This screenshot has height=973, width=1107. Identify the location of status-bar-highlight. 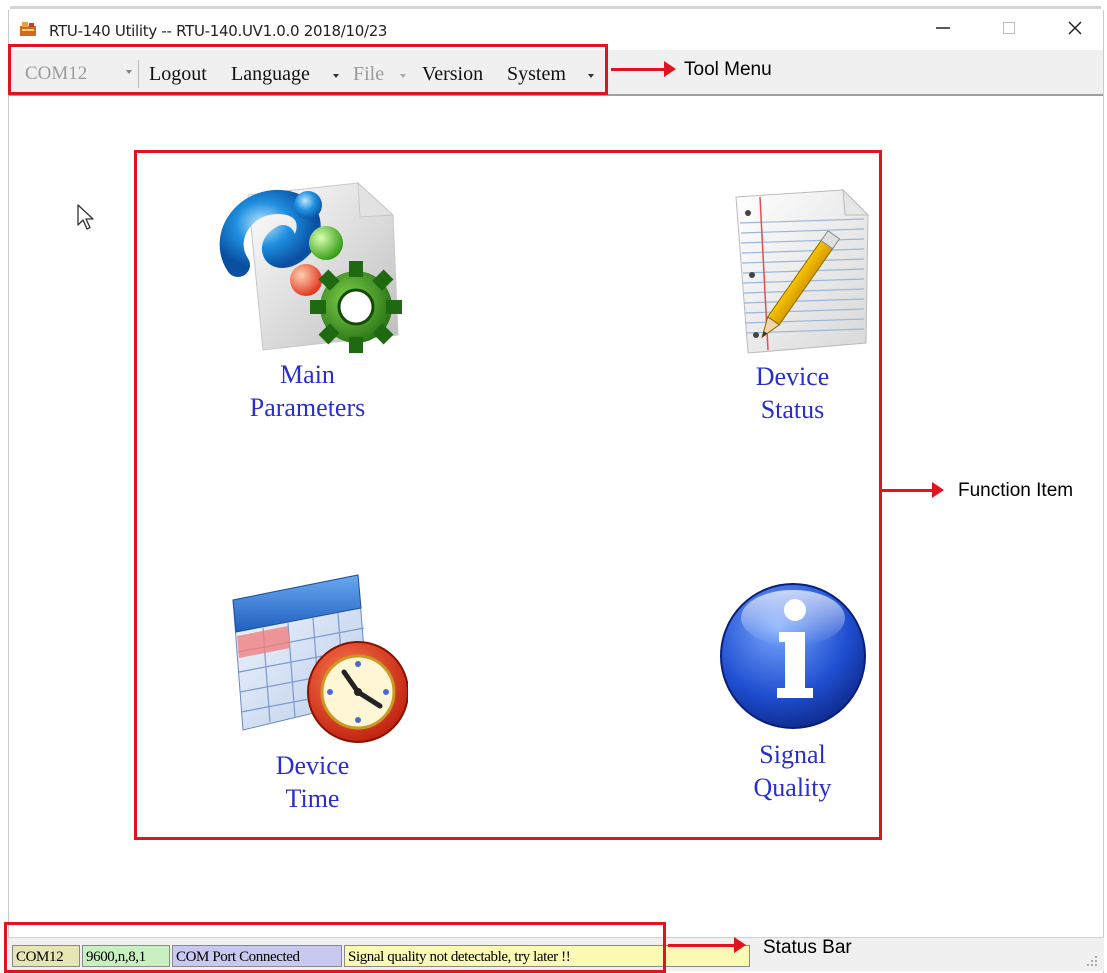
(335, 947).